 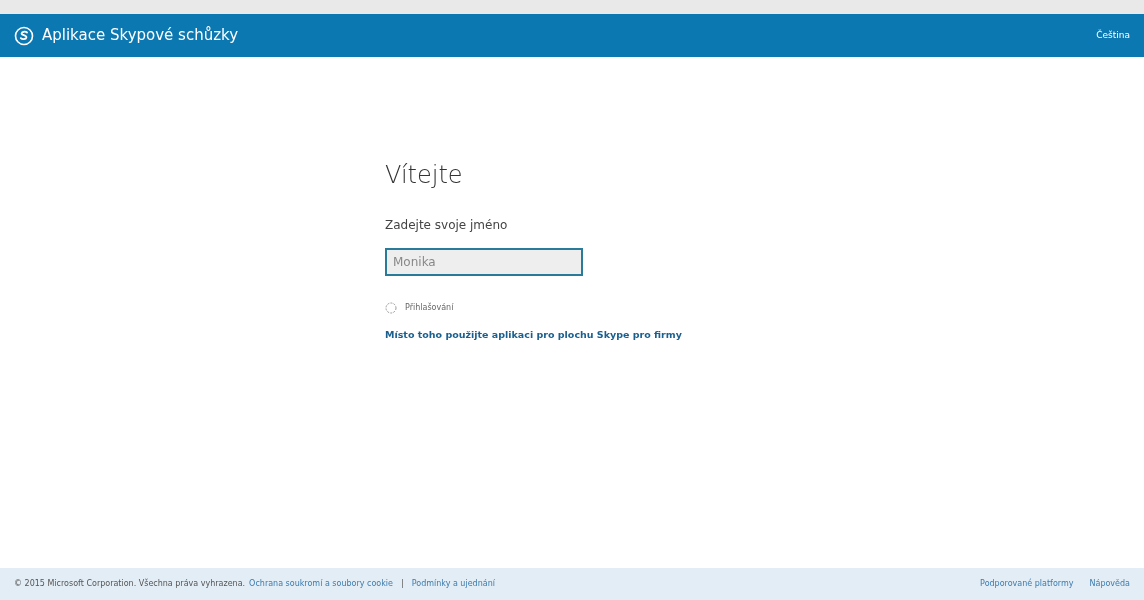 What do you see at coordinates (533, 335) in the screenshot?
I see `desktop-app-link: Místo toho použijte aplikaci pro plochu Skype pro firmy` at bounding box center [533, 335].